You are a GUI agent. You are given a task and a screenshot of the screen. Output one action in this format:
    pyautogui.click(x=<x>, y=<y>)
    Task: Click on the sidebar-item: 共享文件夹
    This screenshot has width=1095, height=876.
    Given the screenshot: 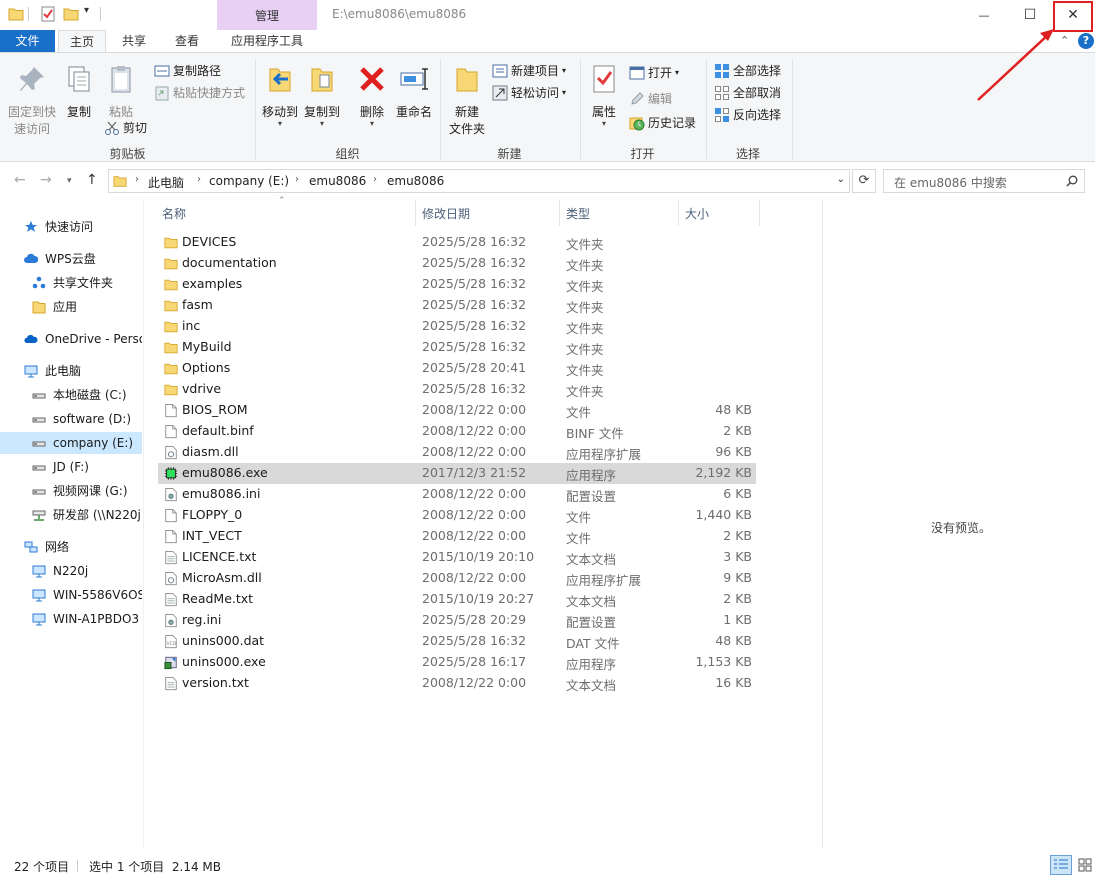 What is the action you would take?
    pyautogui.click(x=71, y=283)
    